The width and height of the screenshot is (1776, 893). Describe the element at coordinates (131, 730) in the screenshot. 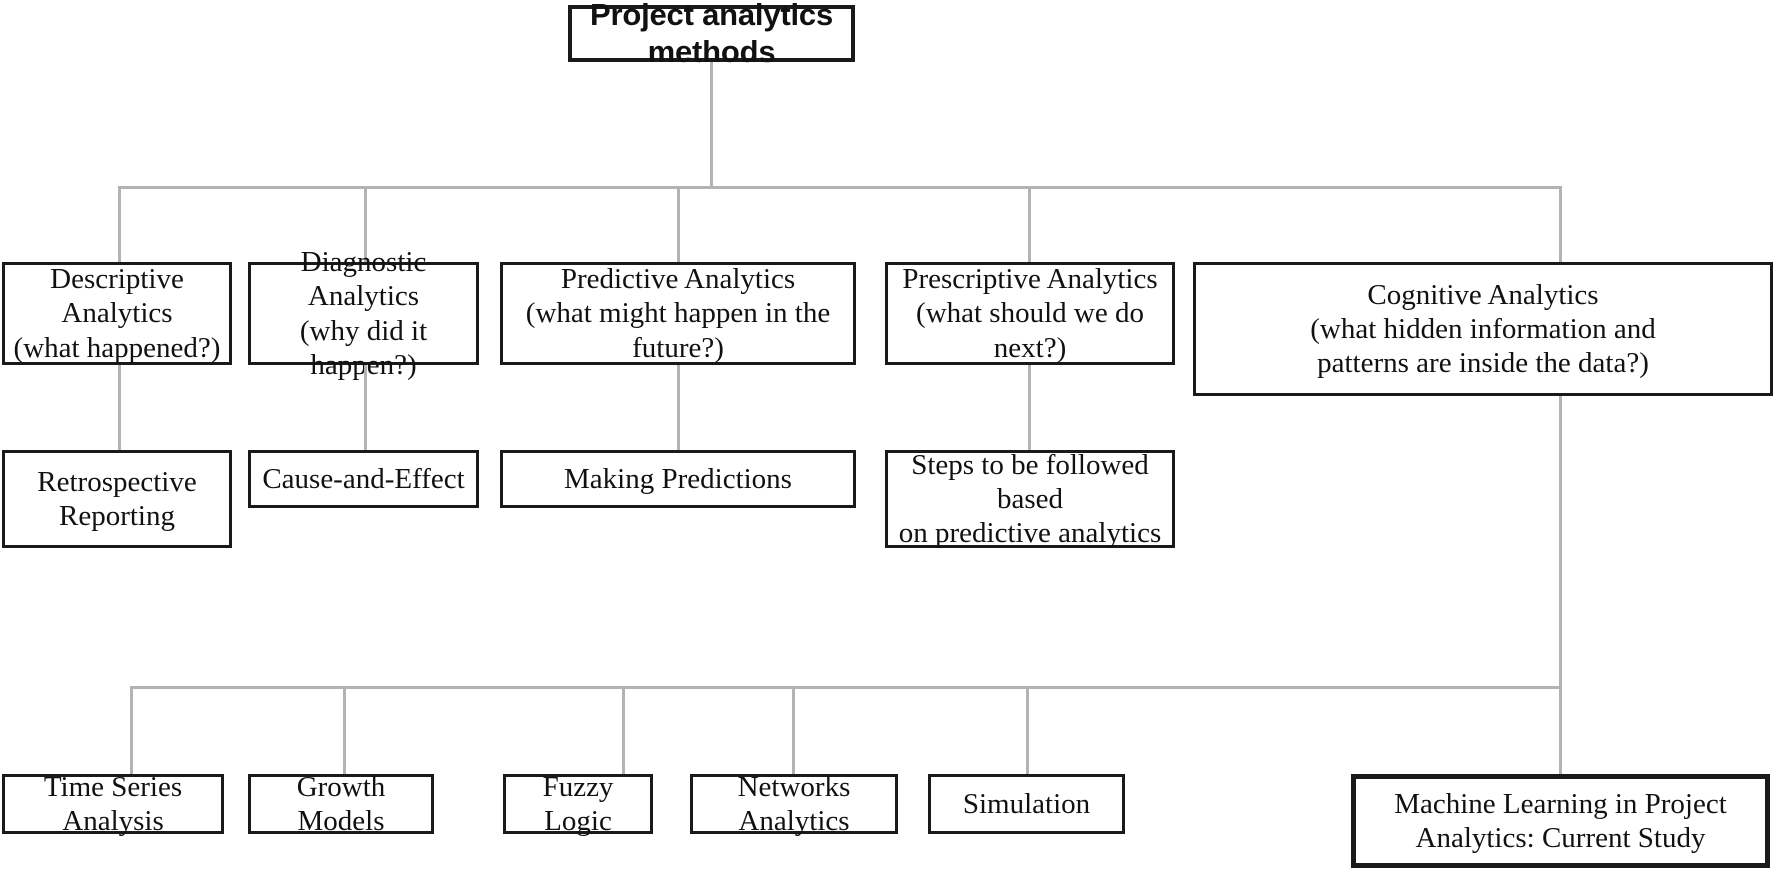

I see `connector-drop-time-series` at that location.